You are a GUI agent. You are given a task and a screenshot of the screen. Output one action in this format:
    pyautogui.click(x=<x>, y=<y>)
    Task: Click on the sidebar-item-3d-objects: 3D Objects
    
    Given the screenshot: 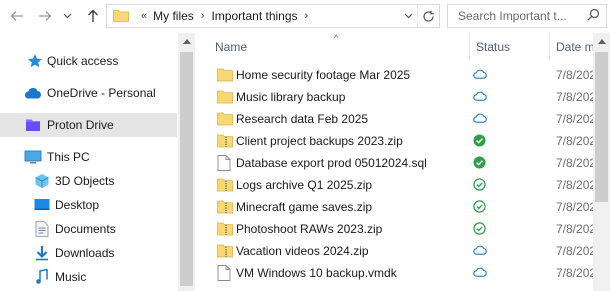 What is the action you would take?
    pyautogui.click(x=88, y=181)
    